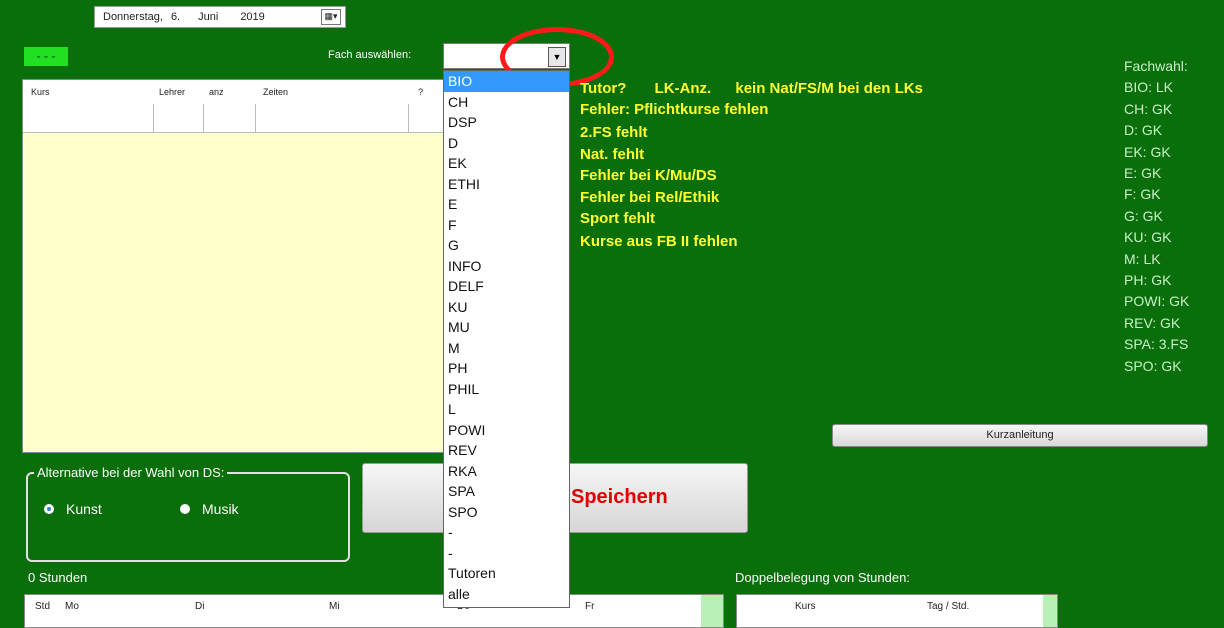 This screenshot has height=628, width=1224. I want to click on message-line: Sport fehlt, so click(617, 218).